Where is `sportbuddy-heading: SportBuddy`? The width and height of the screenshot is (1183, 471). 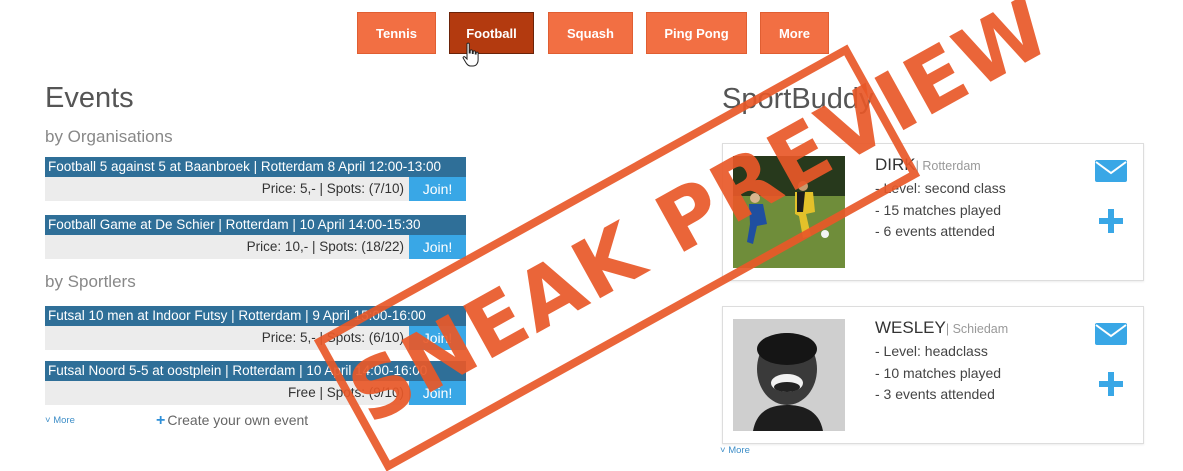
sportbuddy-heading: SportBuddy is located at coordinates (798, 99).